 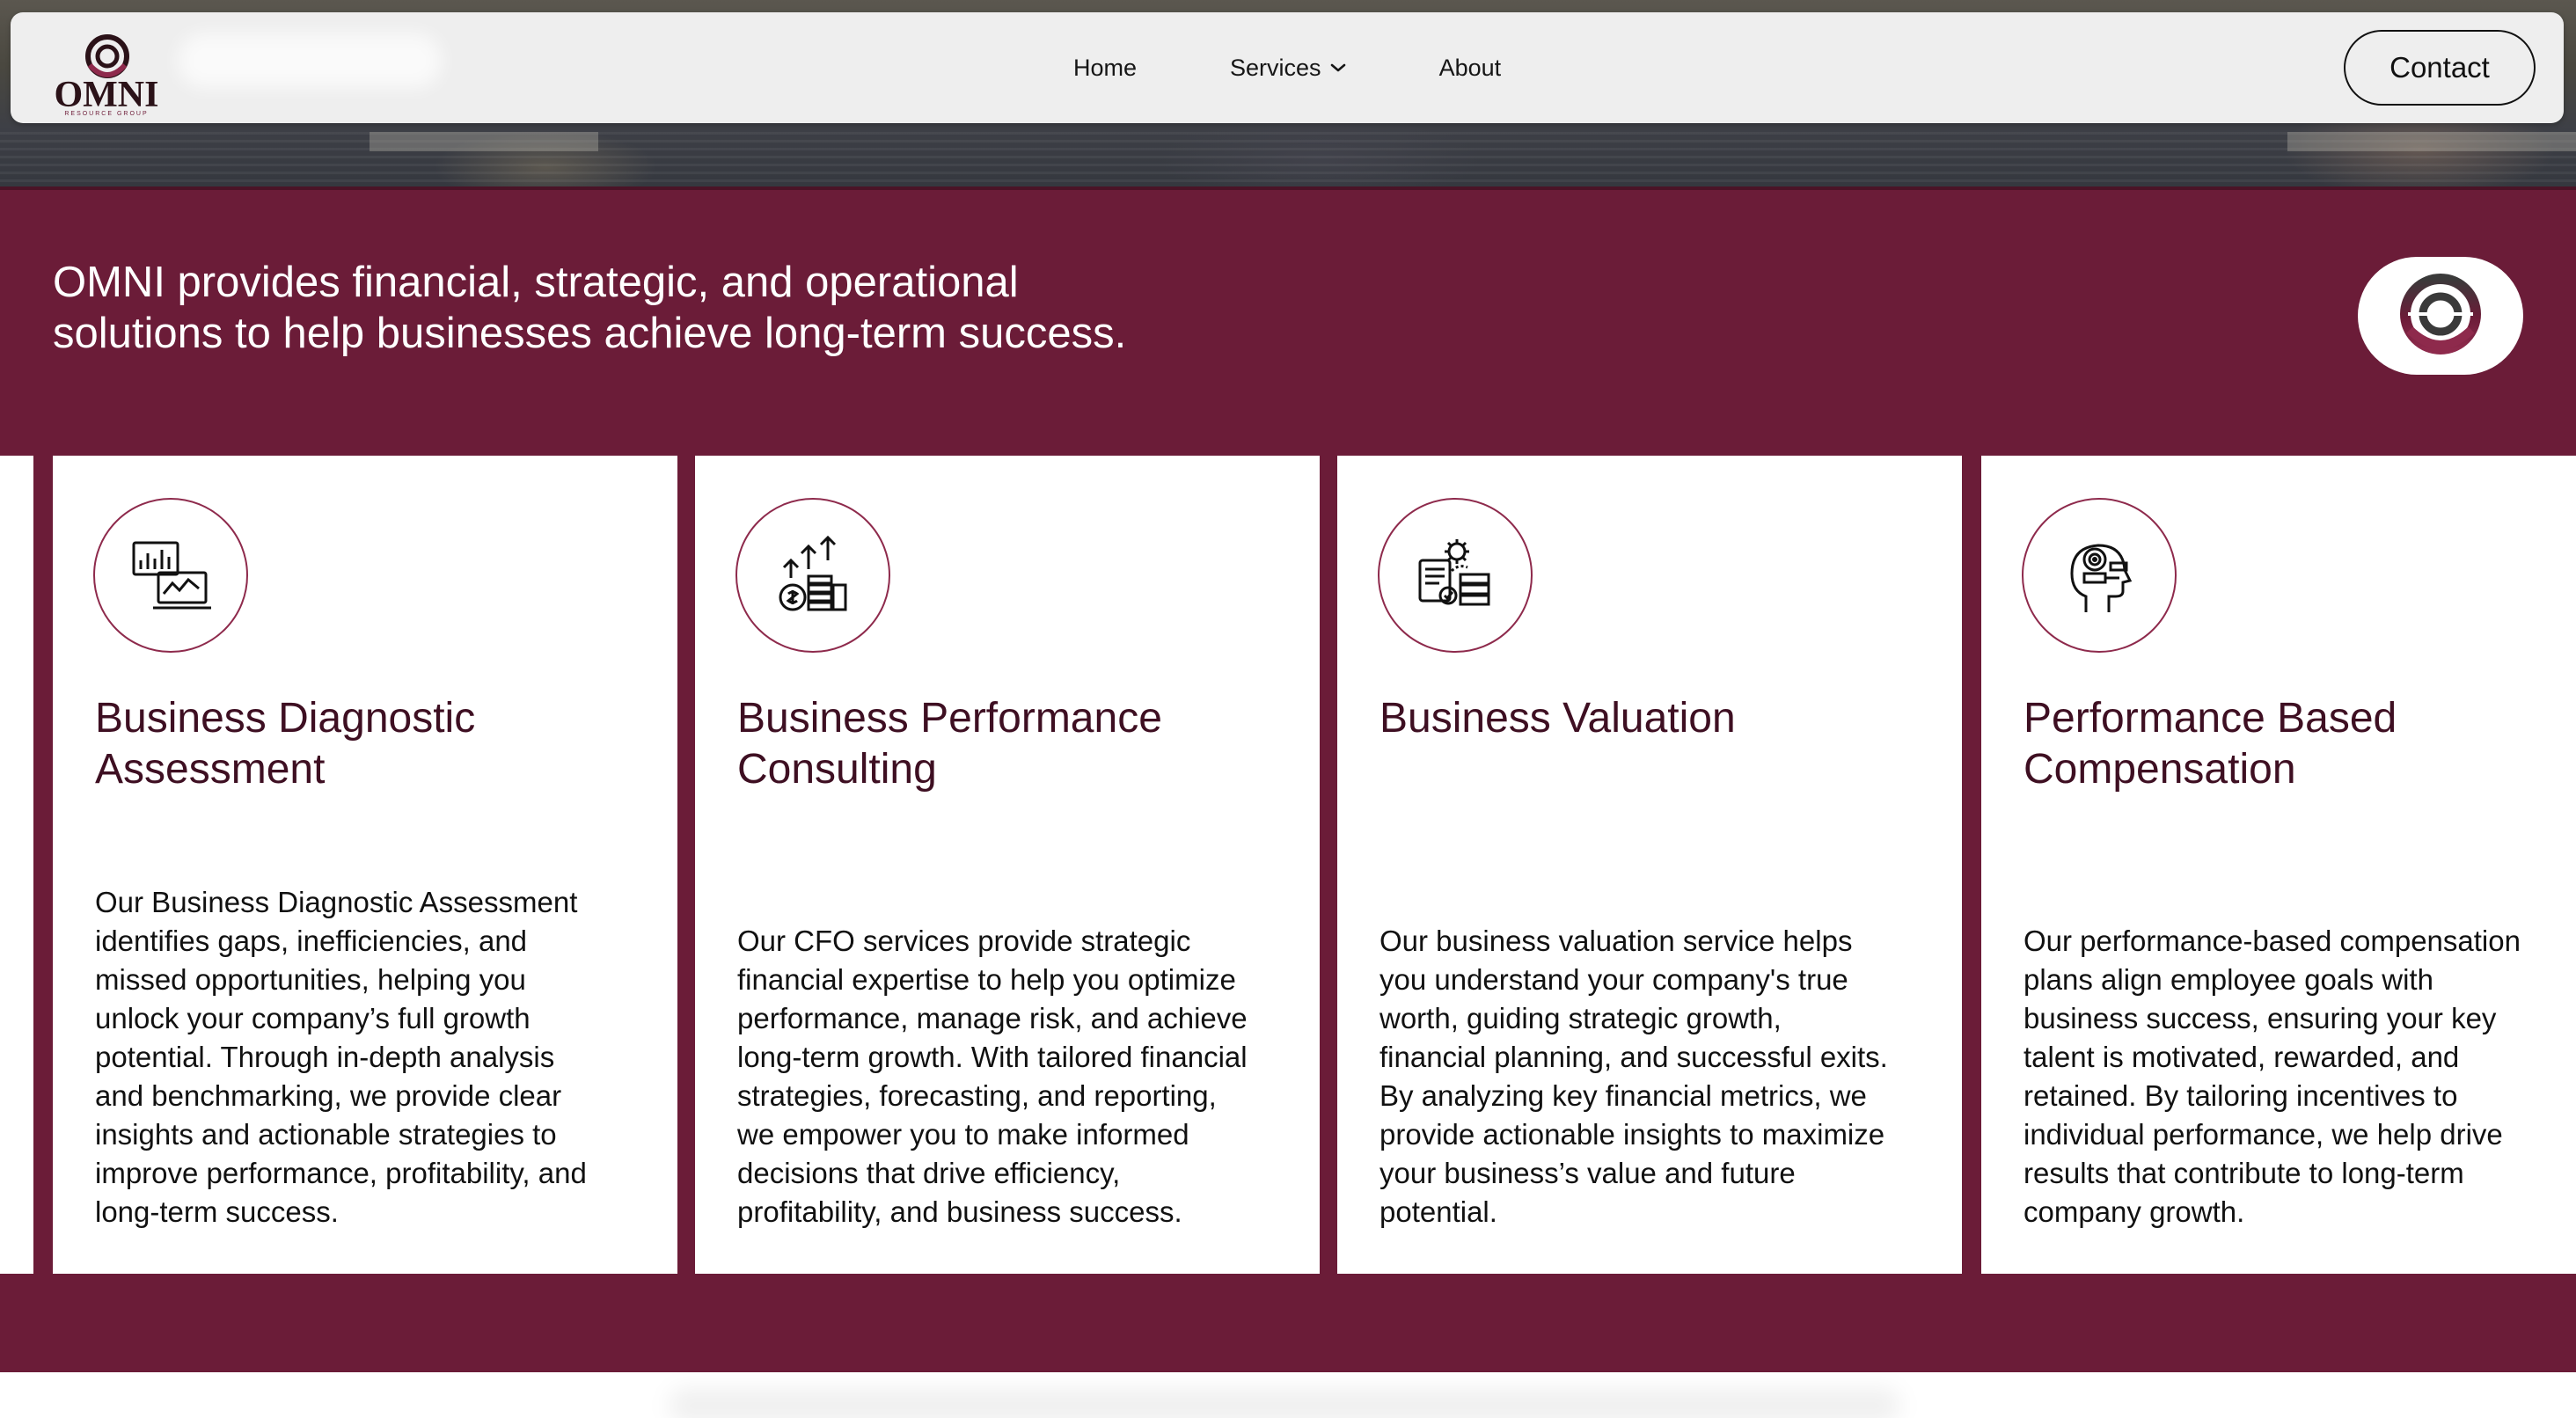 What do you see at coordinates (217, 1211) in the screenshot?
I see `card-text-line: long-term success.` at bounding box center [217, 1211].